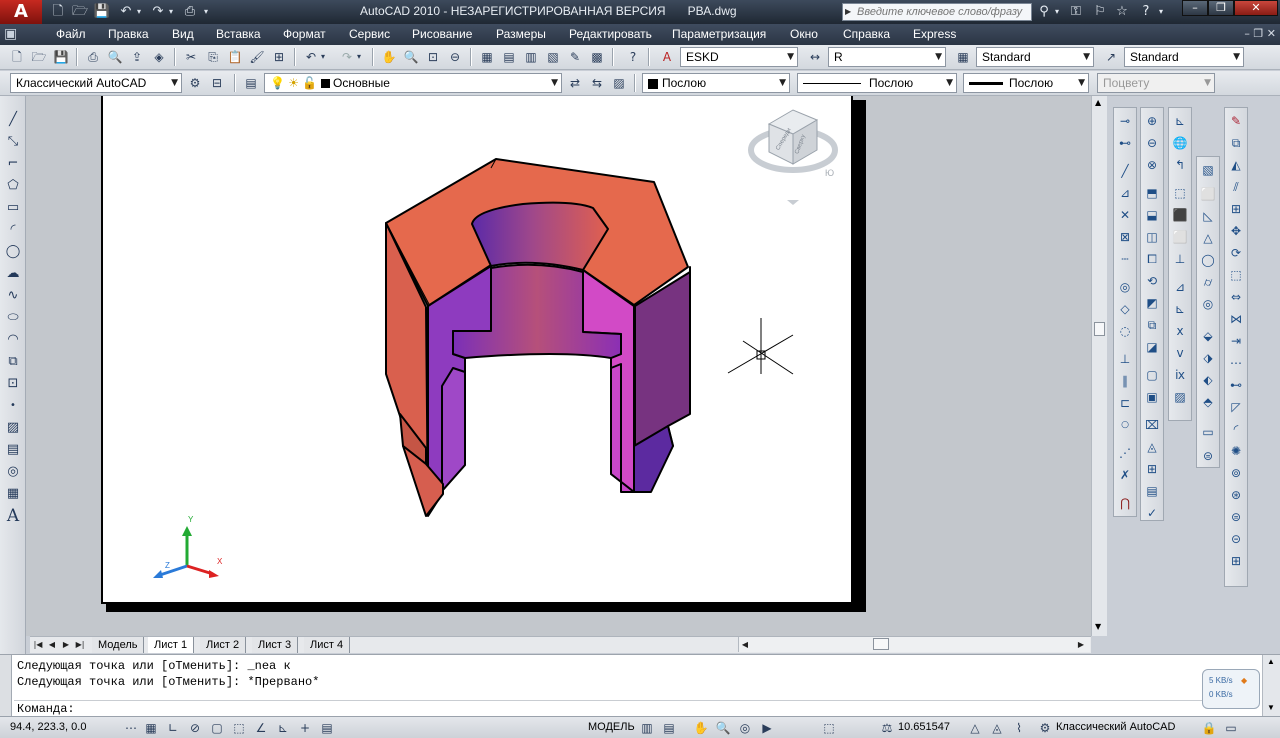 The image size is (1280, 738). What do you see at coordinates (745, 728) in the screenshot?
I see `steeringwheel-icon: ◎` at bounding box center [745, 728].